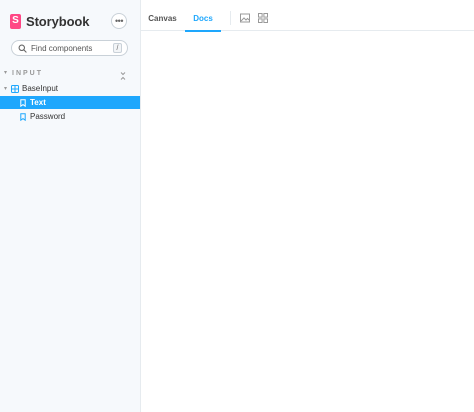 This screenshot has width=474, height=412. What do you see at coordinates (67, 74) in the screenshot?
I see `group-header-input: ▾ INPUT` at bounding box center [67, 74].